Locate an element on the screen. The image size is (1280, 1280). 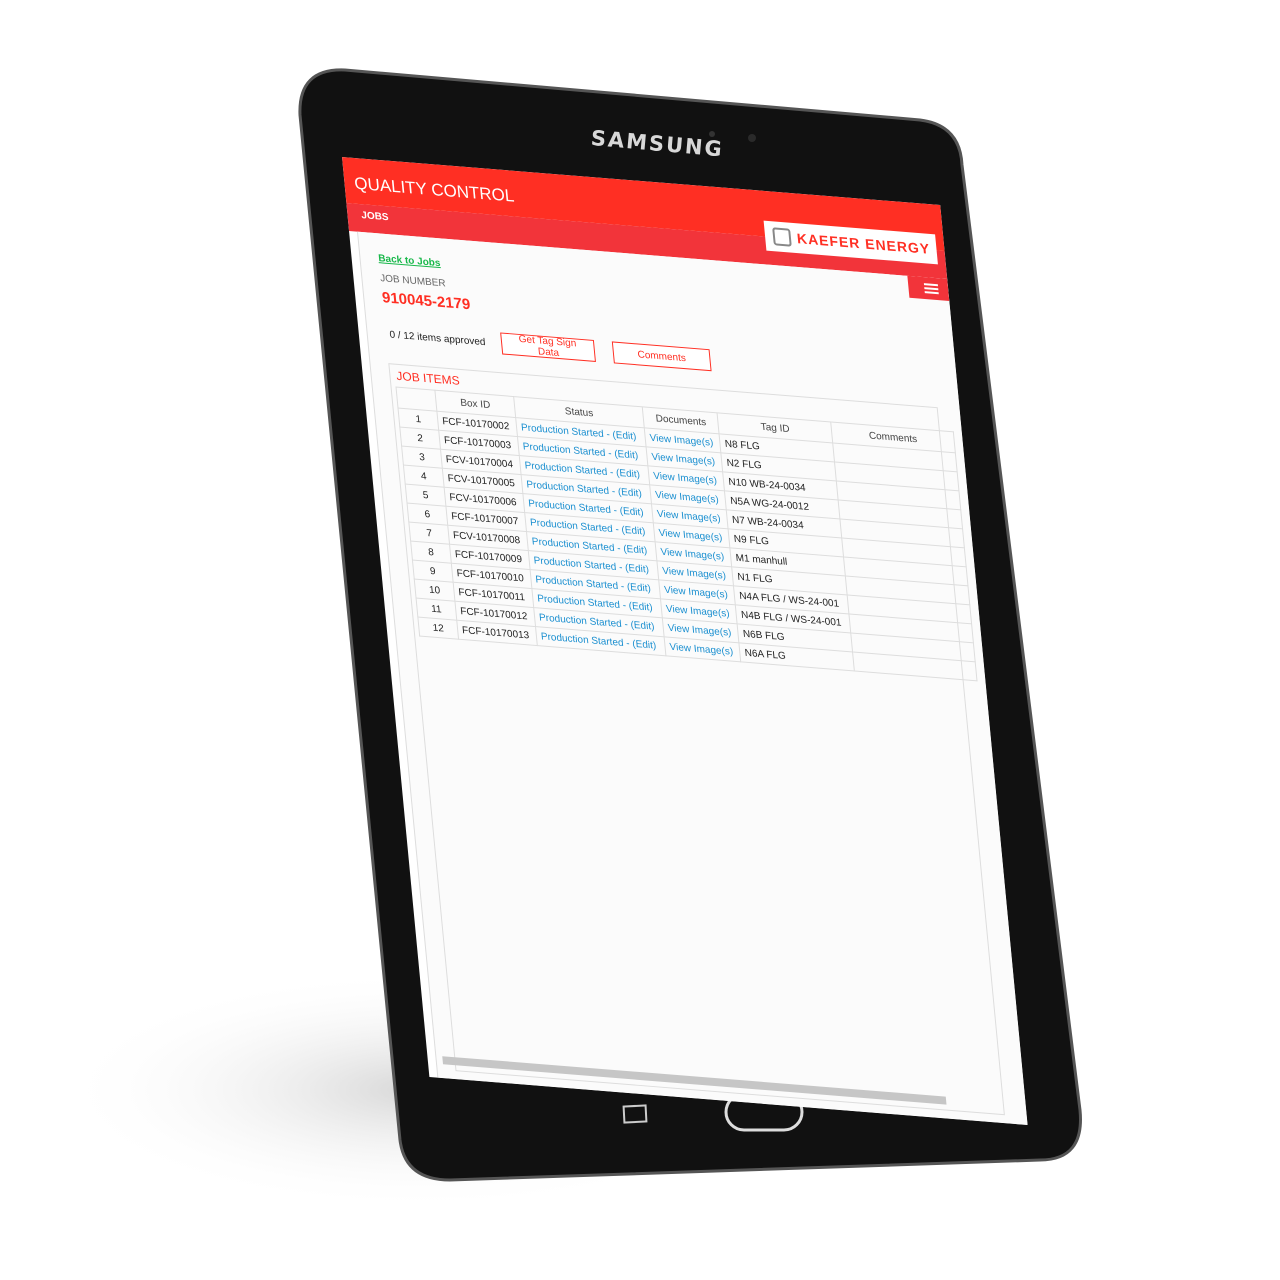
job-number: 910045-2179 is located at coordinates (426, 301).